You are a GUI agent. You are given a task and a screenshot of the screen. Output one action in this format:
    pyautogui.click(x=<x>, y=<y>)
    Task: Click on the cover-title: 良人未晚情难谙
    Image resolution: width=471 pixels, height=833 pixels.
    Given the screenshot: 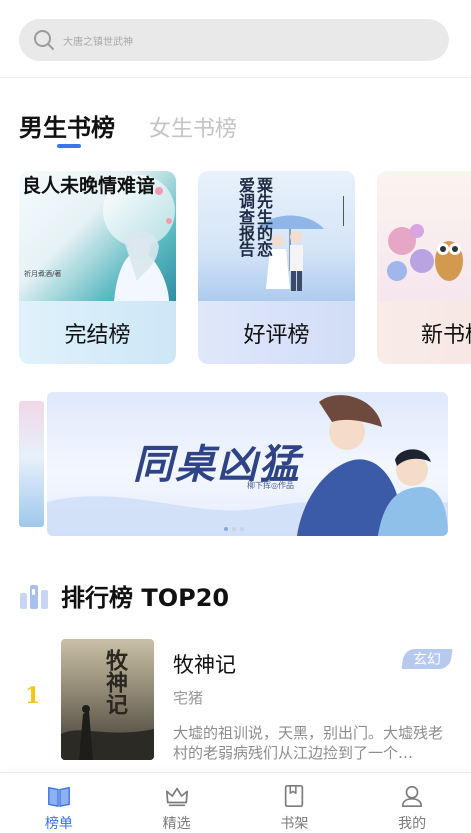 What is the action you would take?
    pyautogui.click(x=89, y=186)
    